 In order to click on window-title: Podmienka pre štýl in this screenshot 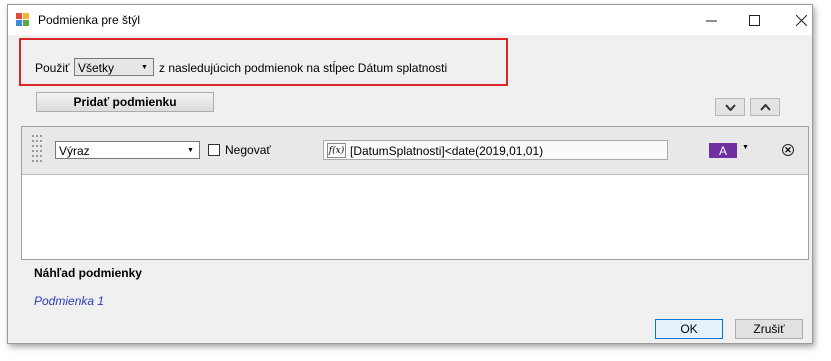, I will do `click(89, 20)`.